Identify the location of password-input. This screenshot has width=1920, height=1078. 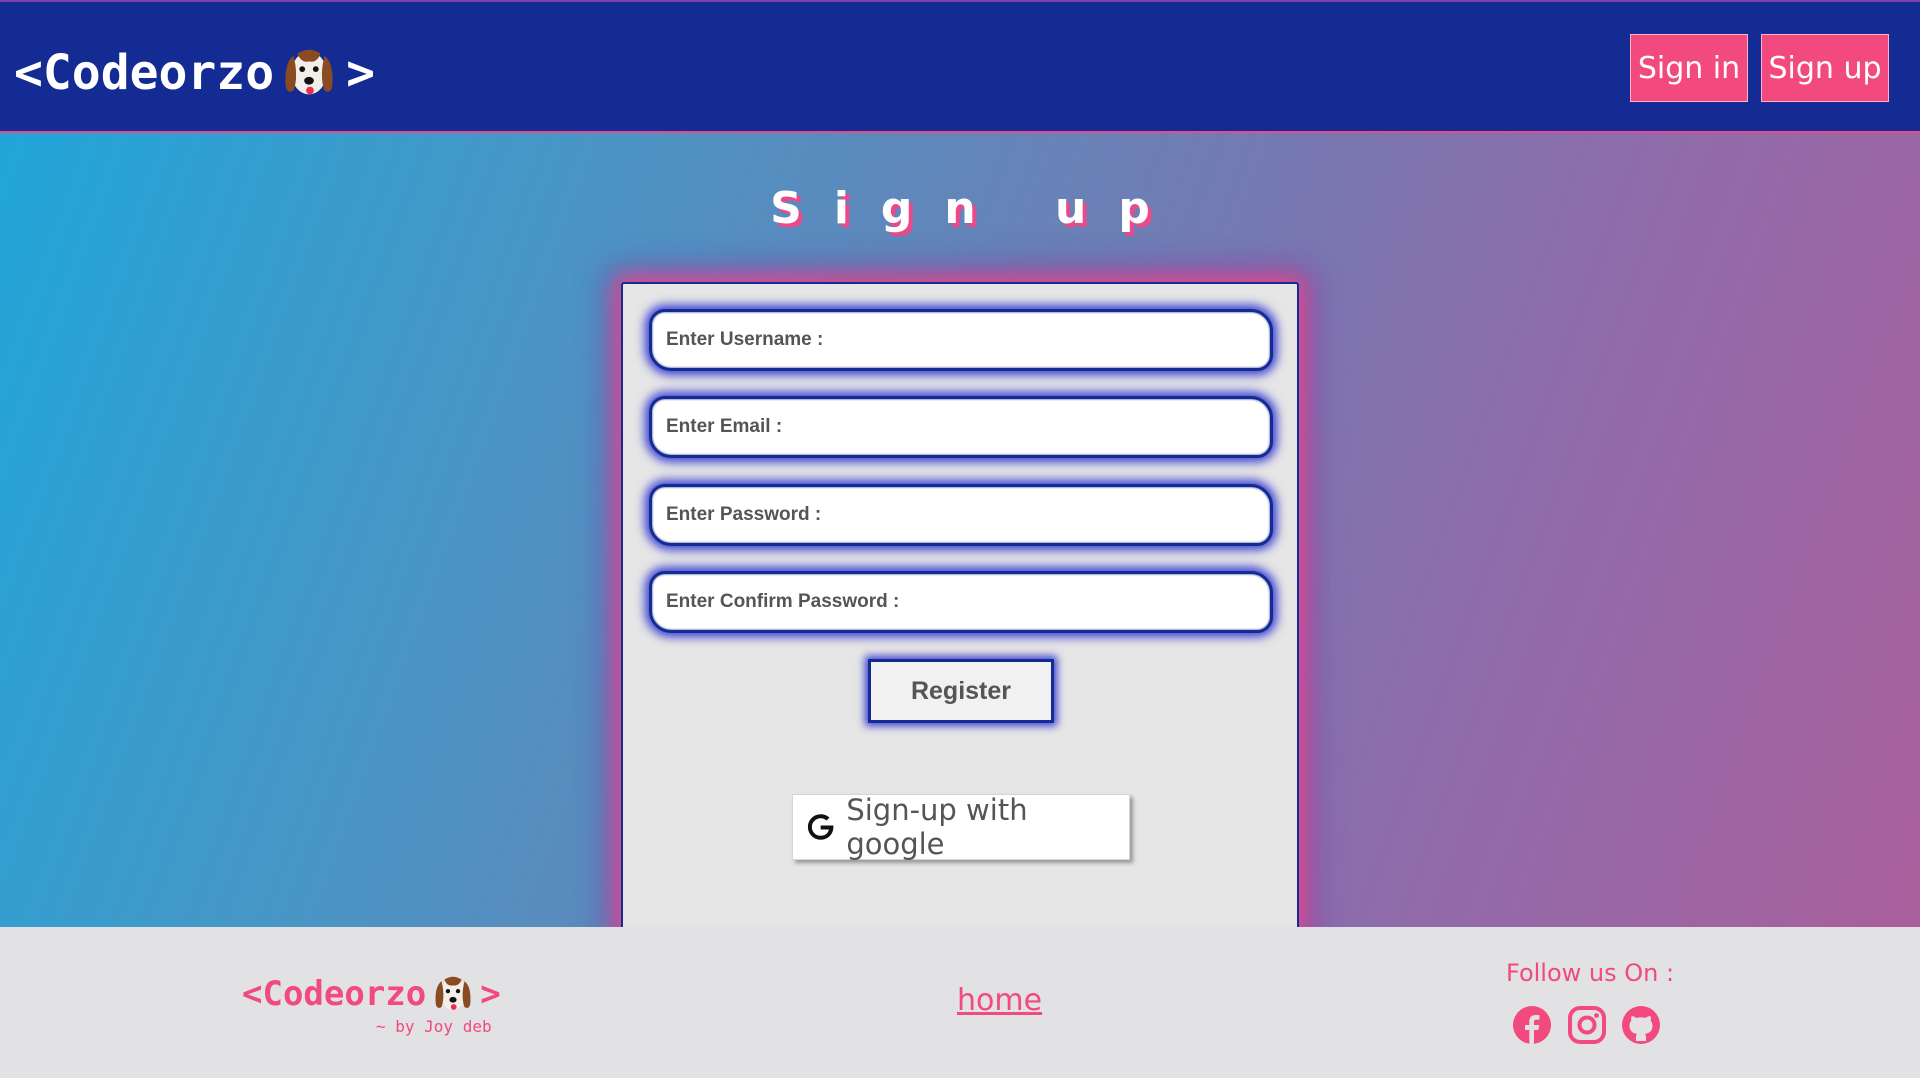
(961, 515).